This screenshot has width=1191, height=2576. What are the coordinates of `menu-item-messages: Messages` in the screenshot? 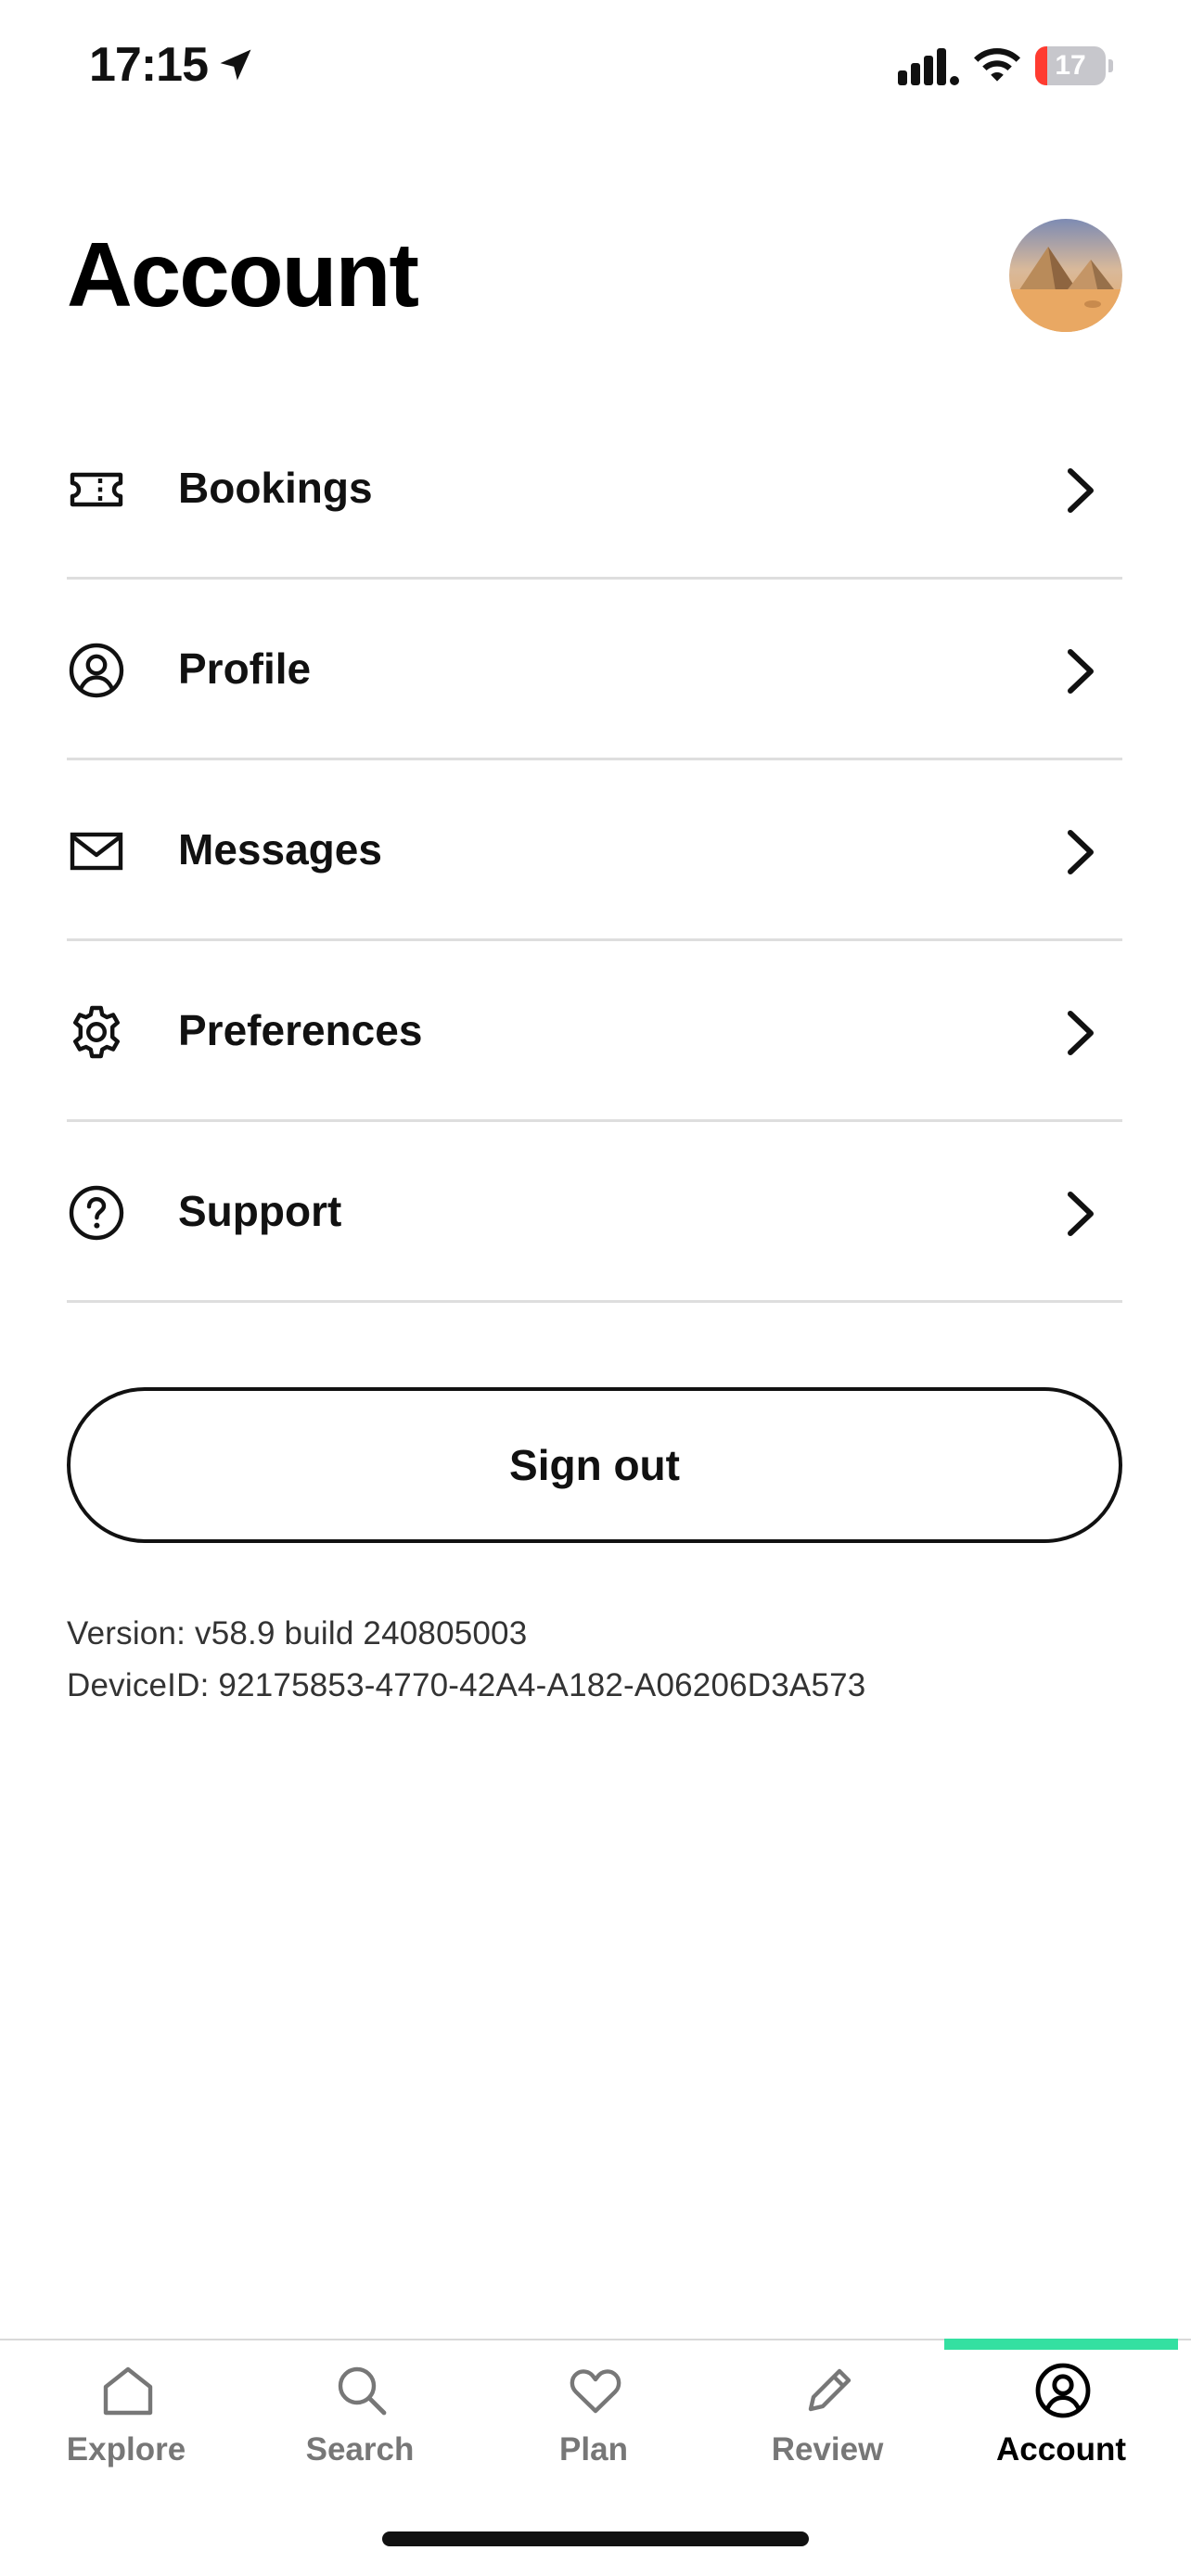 It's located at (594, 850).